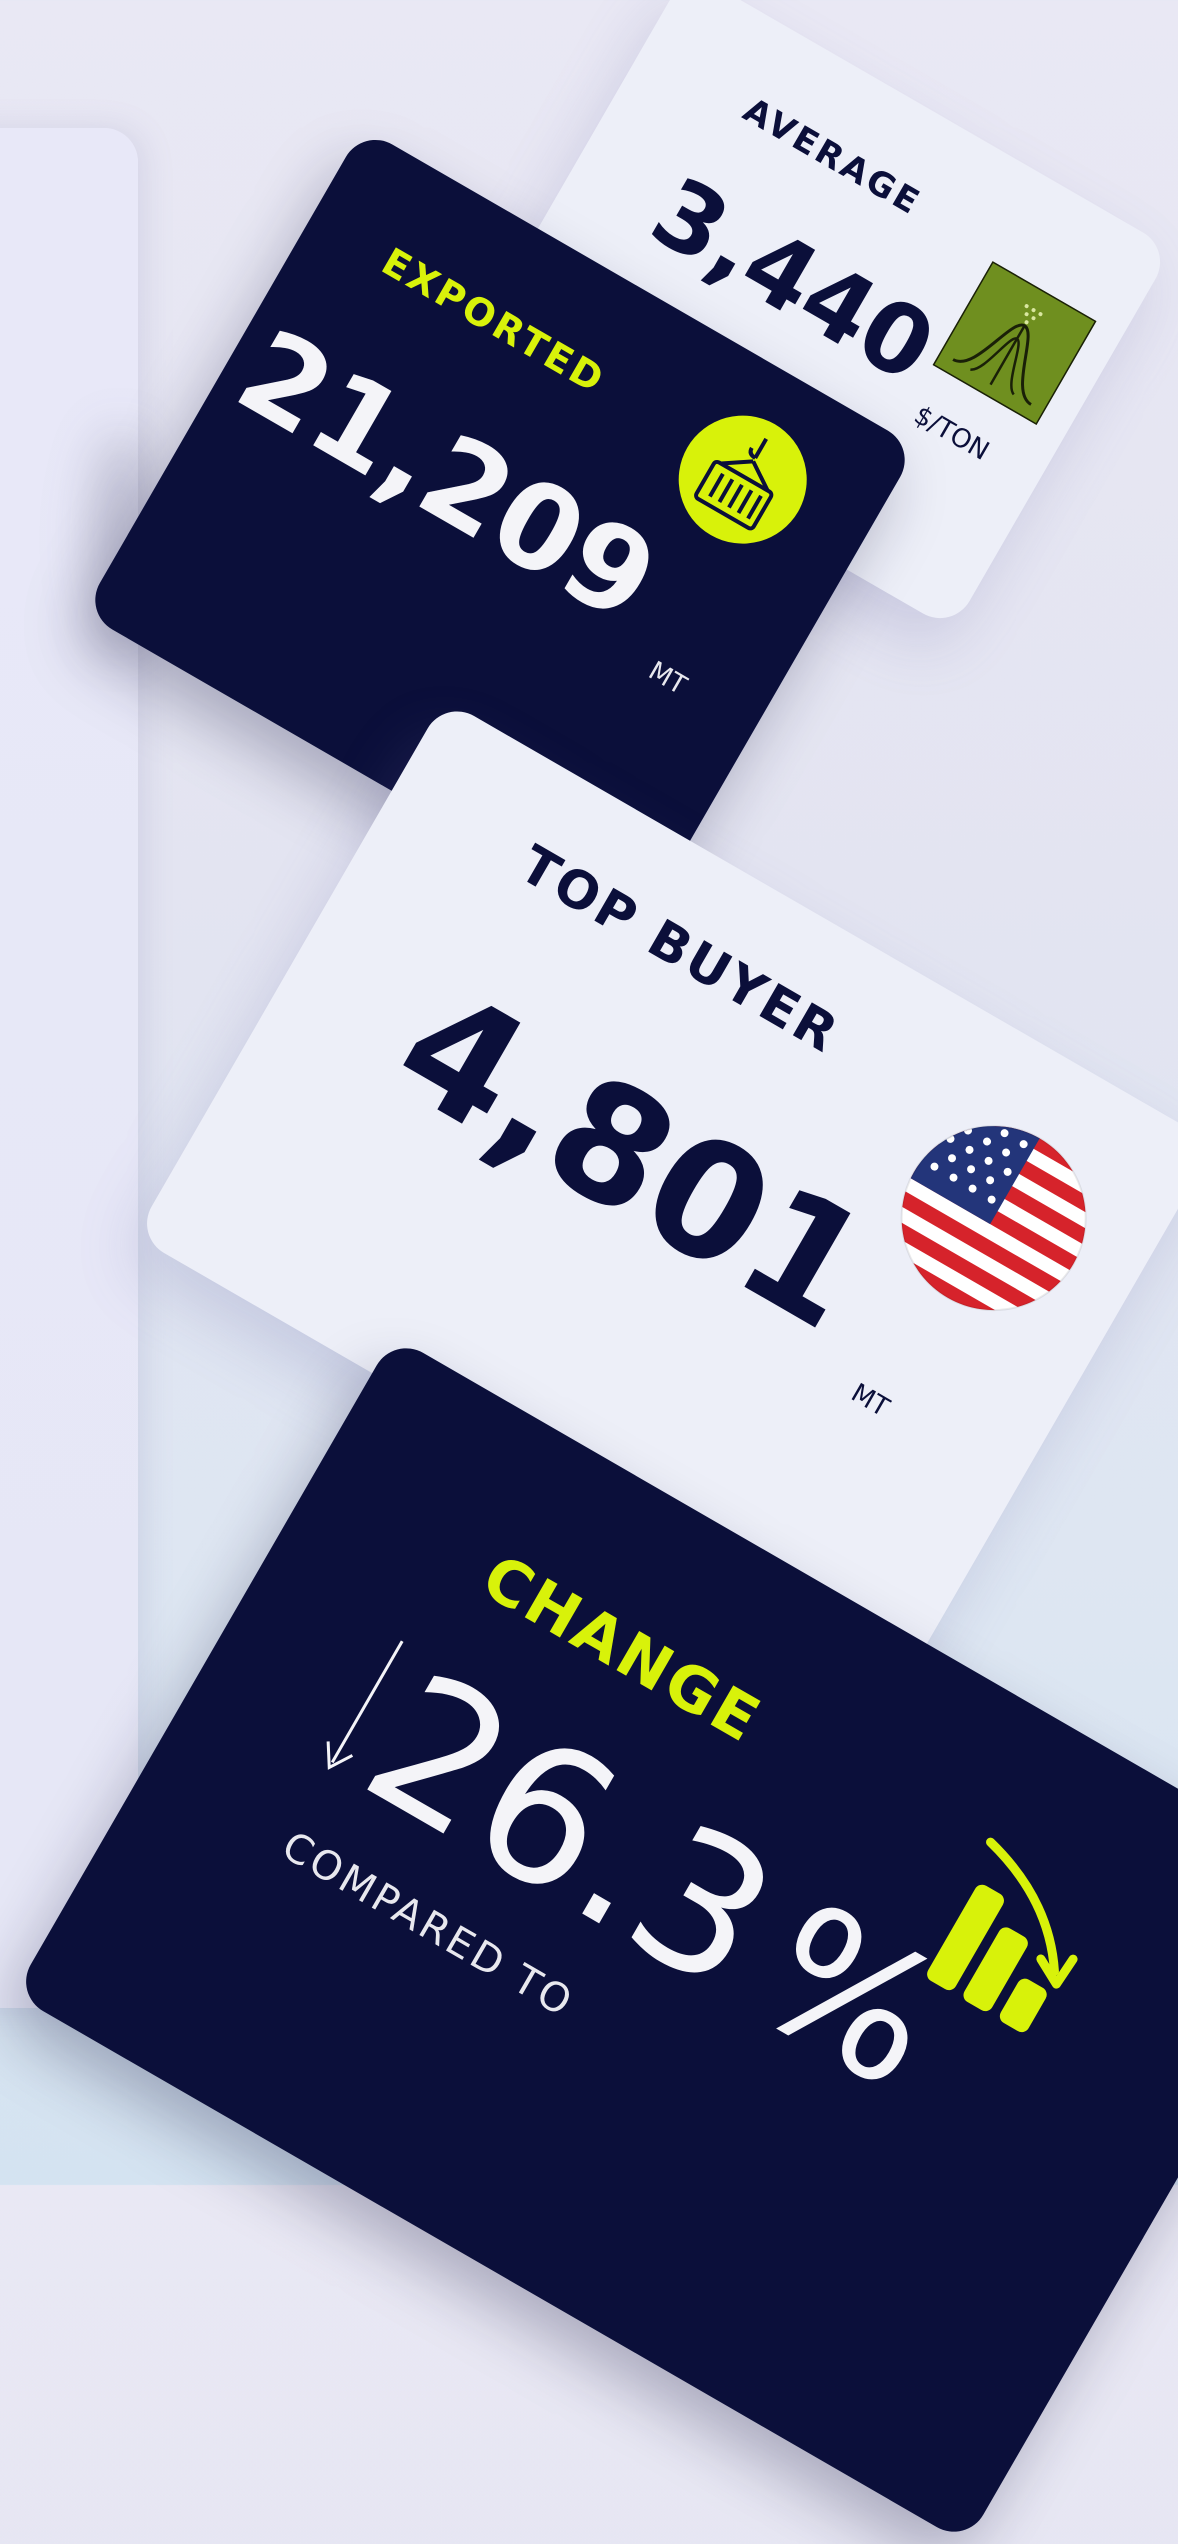 The width and height of the screenshot is (1178, 2544). What do you see at coordinates (1020, 1940) in the screenshot?
I see `declining-bars-icon` at bounding box center [1020, 1940].